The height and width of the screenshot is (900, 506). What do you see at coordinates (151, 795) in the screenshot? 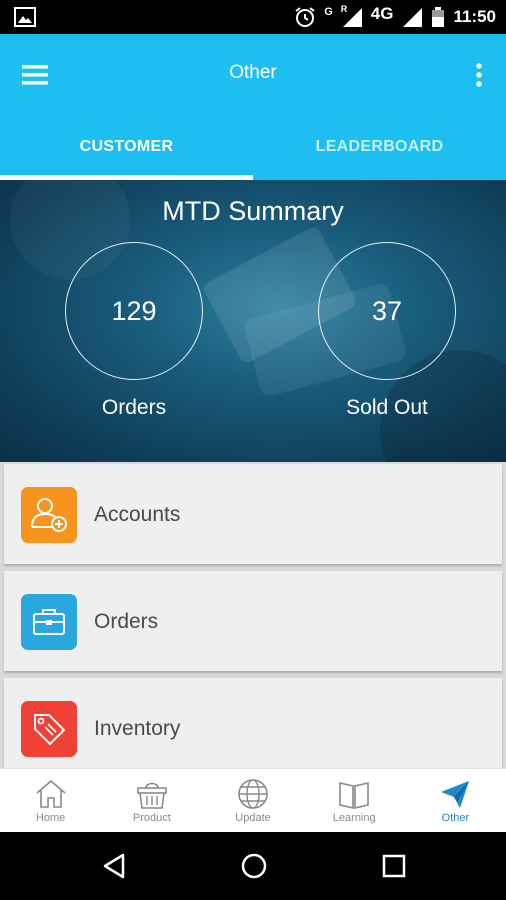
I see `basket-icon` at bounding box center [151, 795].